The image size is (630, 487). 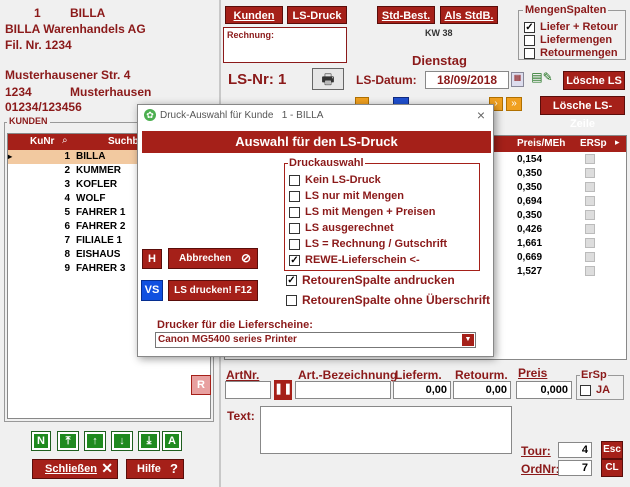 I want to click on h-button: H, so click(x=152, y=259).